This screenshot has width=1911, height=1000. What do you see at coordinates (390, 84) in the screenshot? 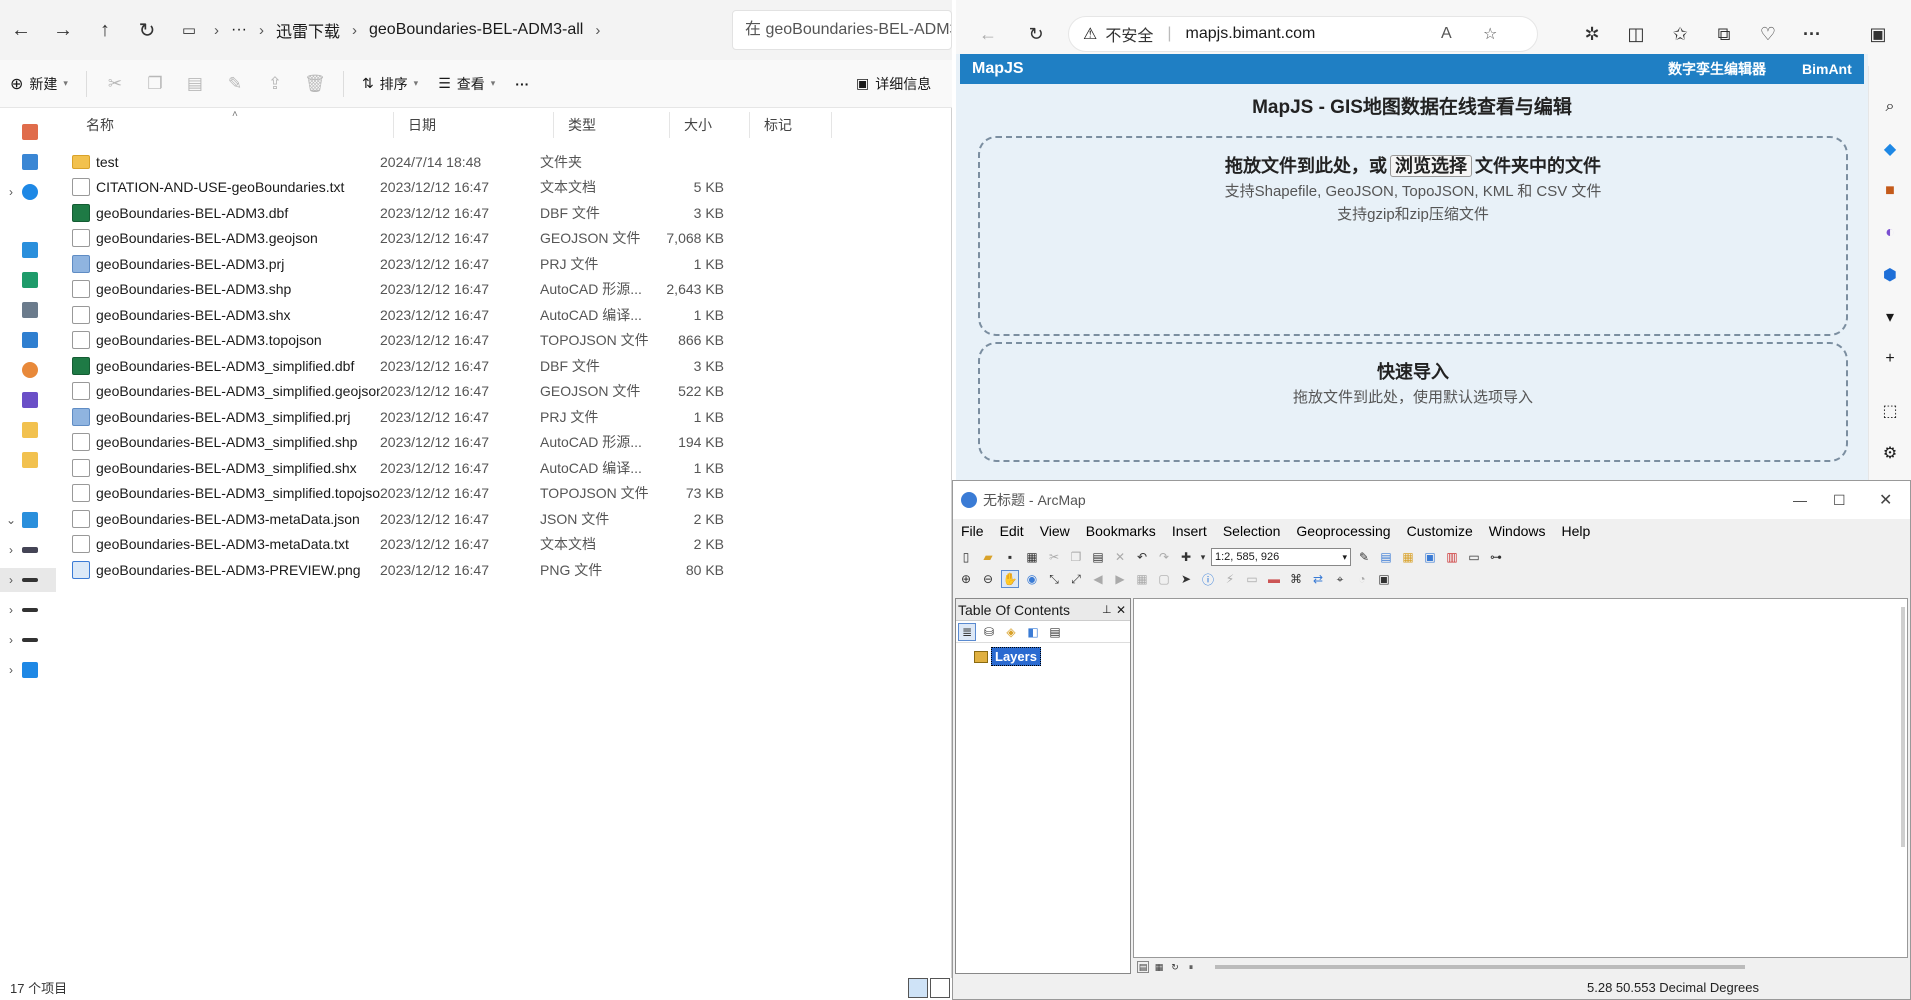
I see `sort-button: ⇅ 排序 ▾` at bounding box center [390, 84].